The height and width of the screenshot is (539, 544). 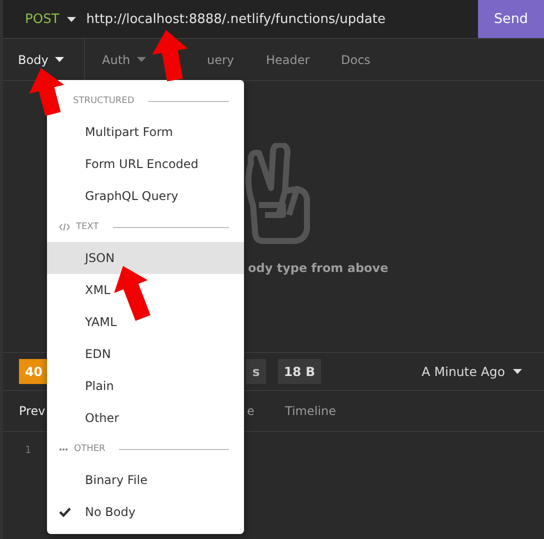 I want to click on menu-section-header: TEXT, so click(x=87, y=227).